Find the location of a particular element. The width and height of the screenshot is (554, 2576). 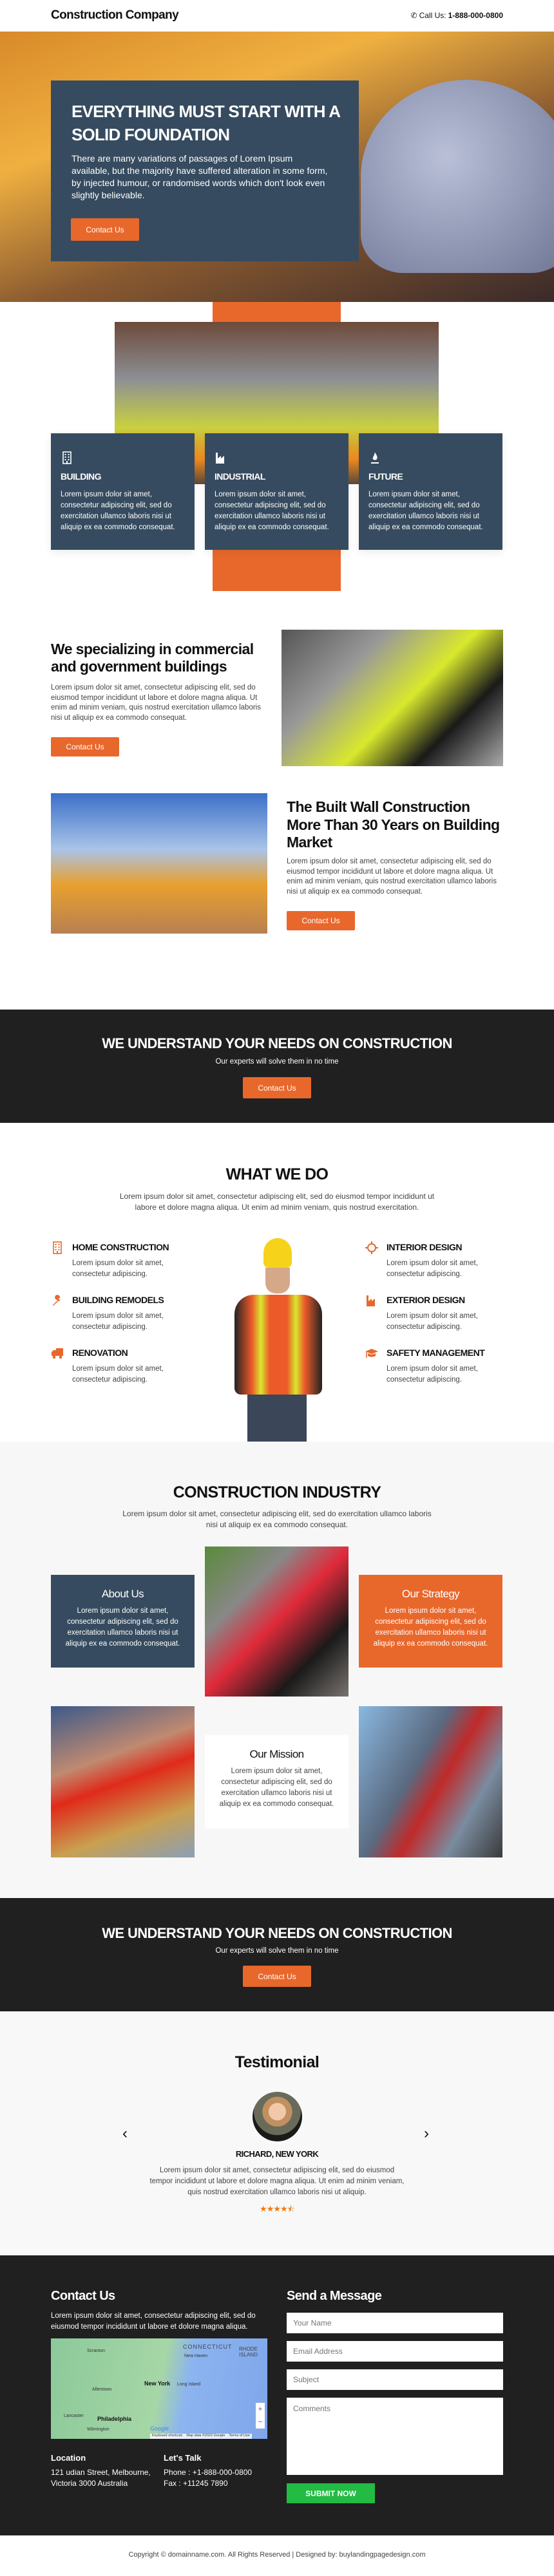

zoom-controls: + − is located at coordinates (260, 2416).